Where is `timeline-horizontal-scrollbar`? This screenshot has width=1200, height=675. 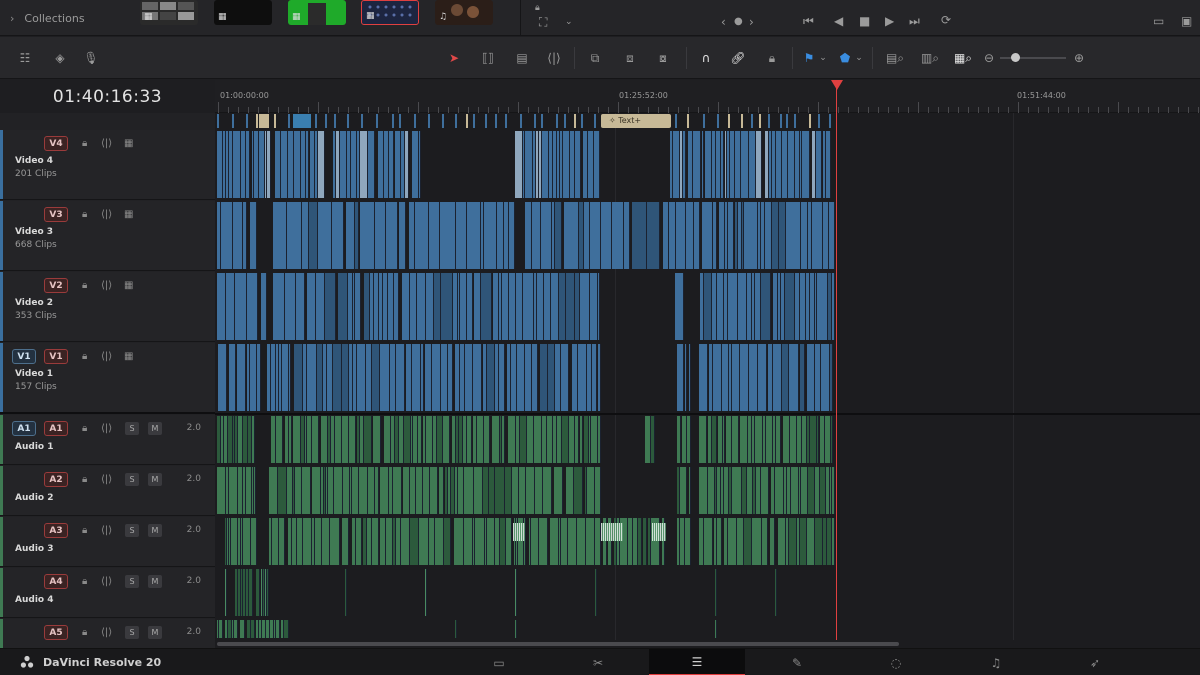 timeline-horizontal-scrollbar is located at coordinates (707, 644).